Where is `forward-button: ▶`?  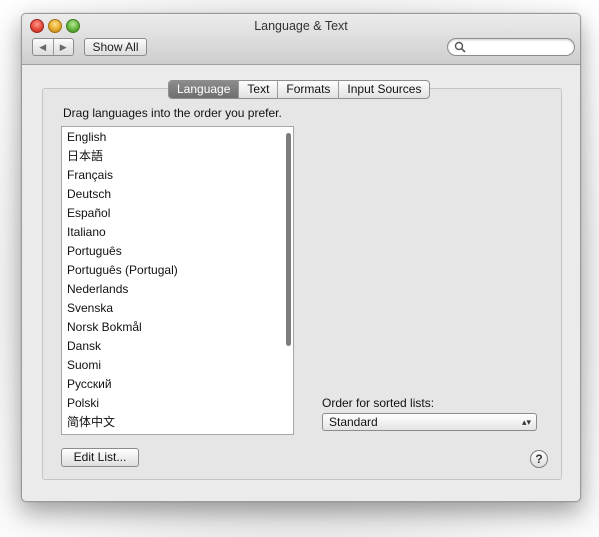
forward-button: ▶ is located at coordinates (63, 47).